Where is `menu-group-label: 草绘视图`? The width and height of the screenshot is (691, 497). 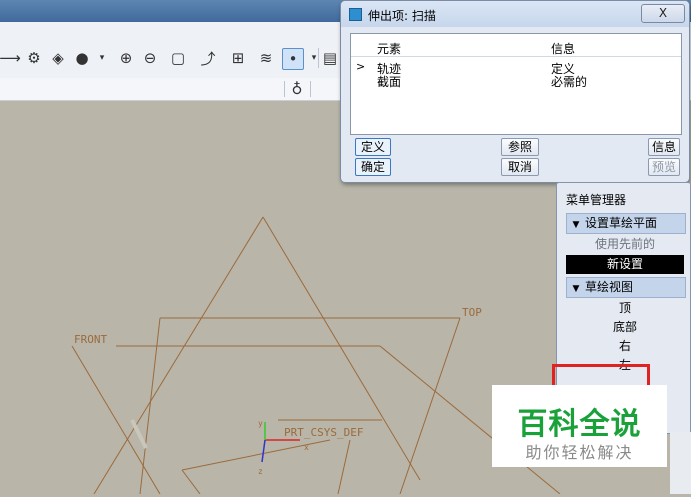
menu-group-label: 草绘视图 is located at coordinates (609, 287).